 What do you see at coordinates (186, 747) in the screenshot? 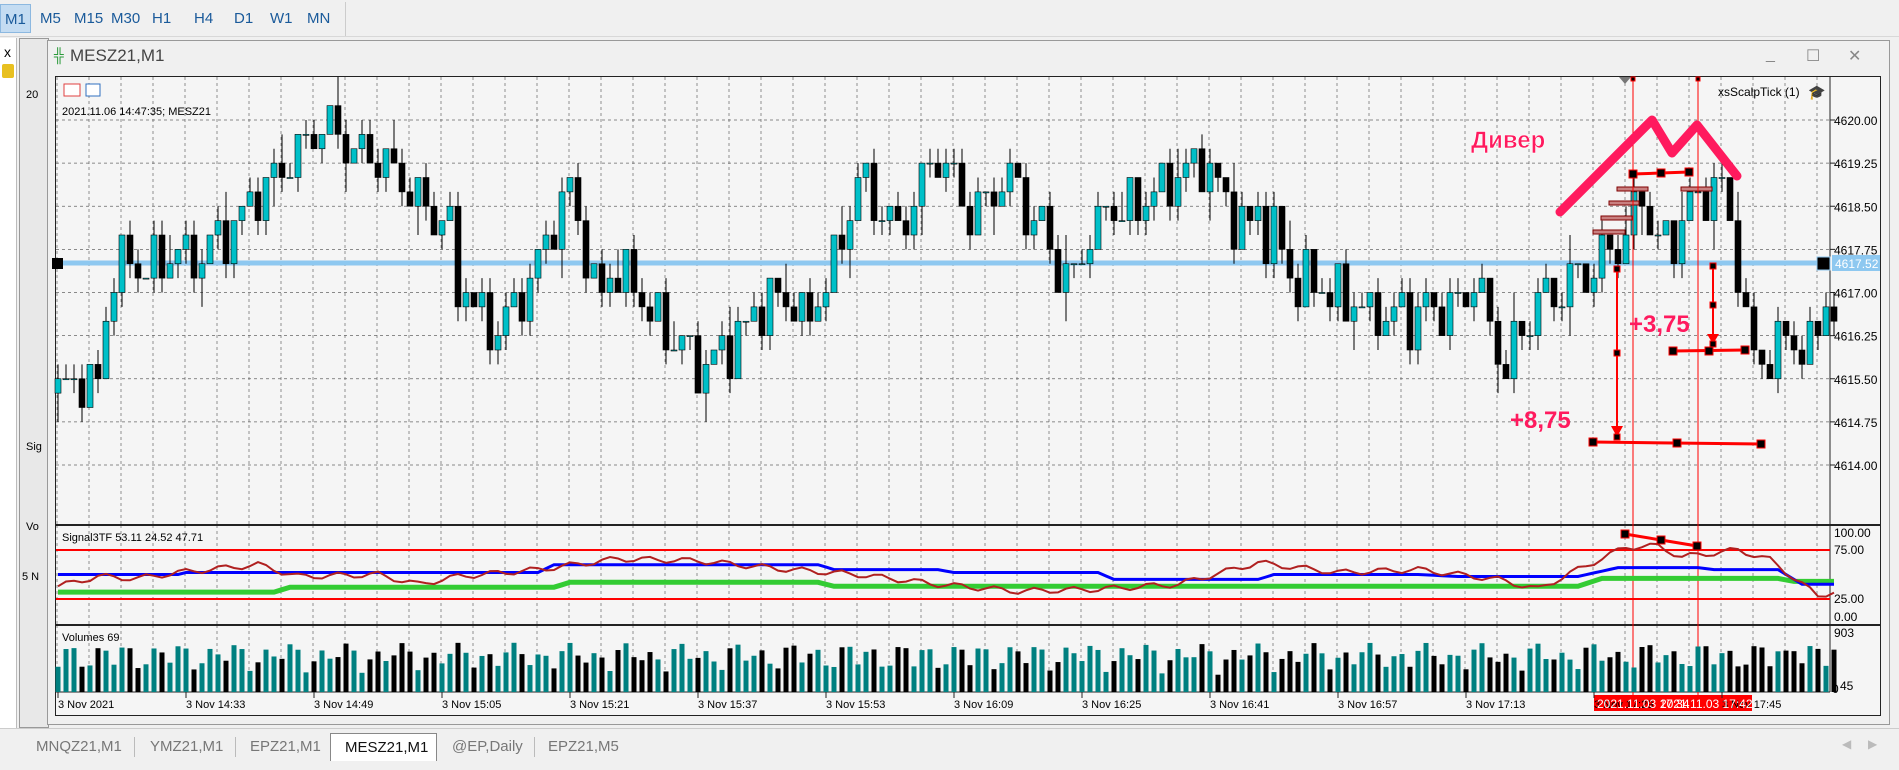
I see `tab-ymz21-m1: YMZ21,M1` at bounding box center [186, 747].